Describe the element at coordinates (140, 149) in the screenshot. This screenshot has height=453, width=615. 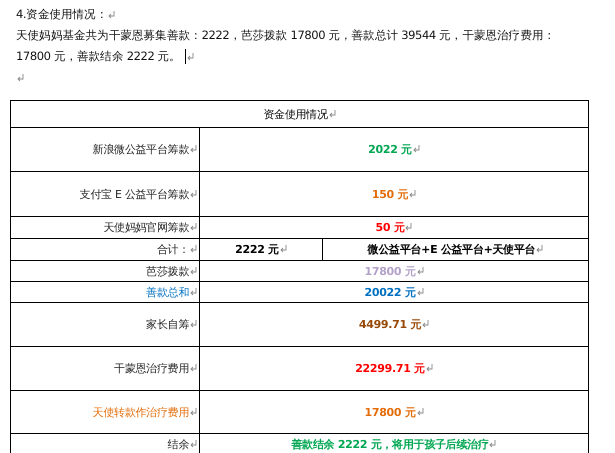
I see `row-label: 新浪微公益平台筹款` at that location.